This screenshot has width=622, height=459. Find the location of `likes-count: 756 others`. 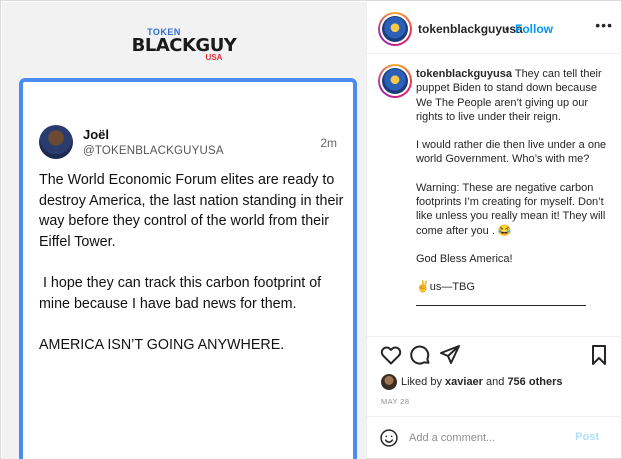

likes-count: 756 others is located at coordinates (534, 382).